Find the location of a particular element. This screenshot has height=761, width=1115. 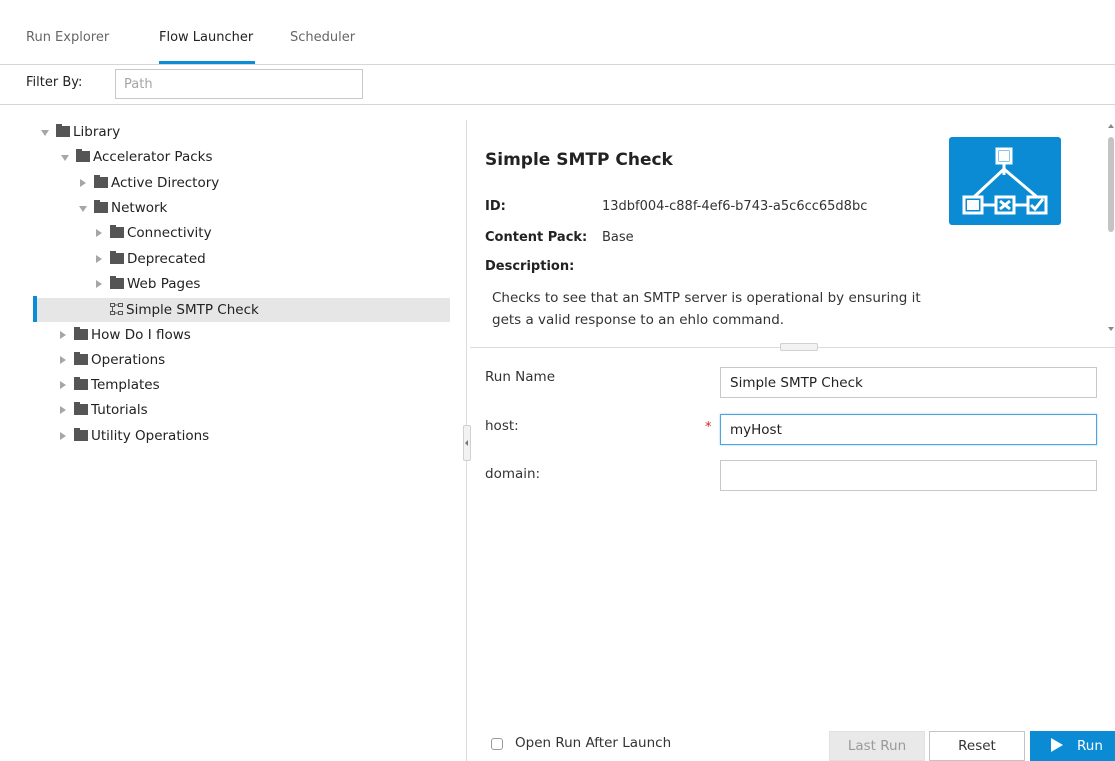

tree-item-label: Accelerator Packs is located at coordinates (153, 157).